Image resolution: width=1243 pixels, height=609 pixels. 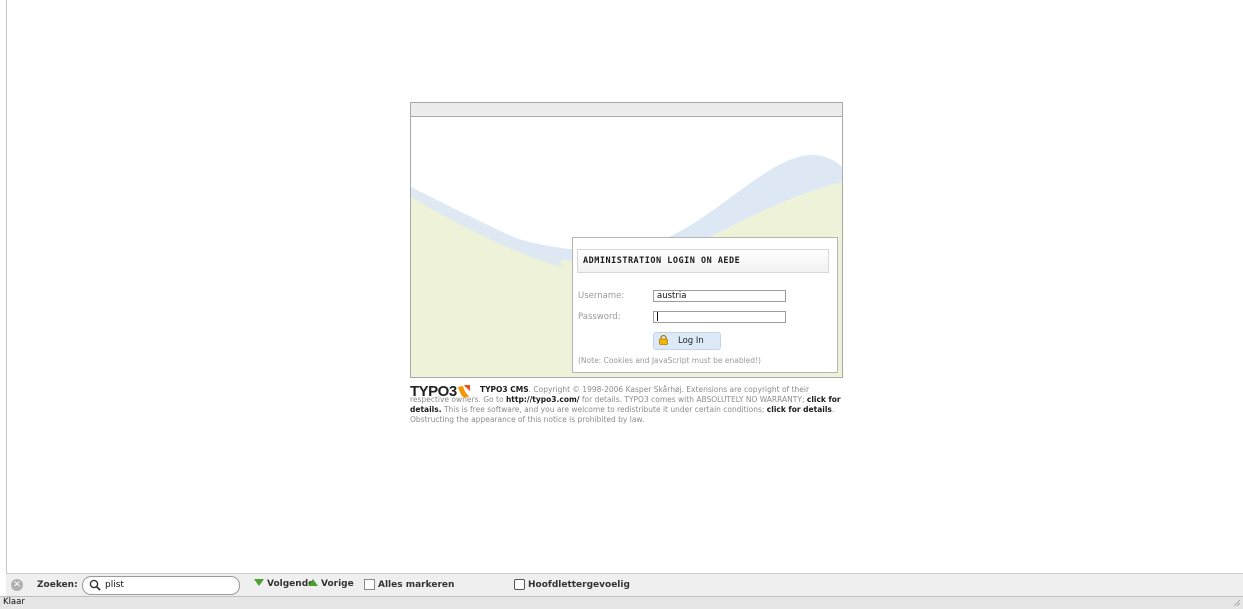 What do you see at coordinates (464, 391) in the screenshot?
I see `typo3-logo-icon` at bounding box center [464, 391].